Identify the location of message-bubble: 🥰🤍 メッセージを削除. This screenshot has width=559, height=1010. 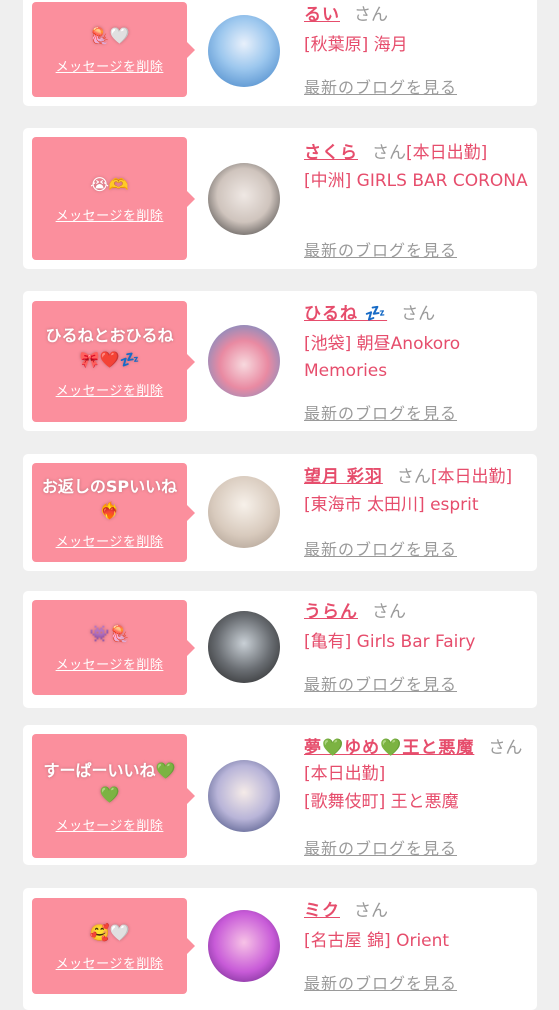
(113, 946).